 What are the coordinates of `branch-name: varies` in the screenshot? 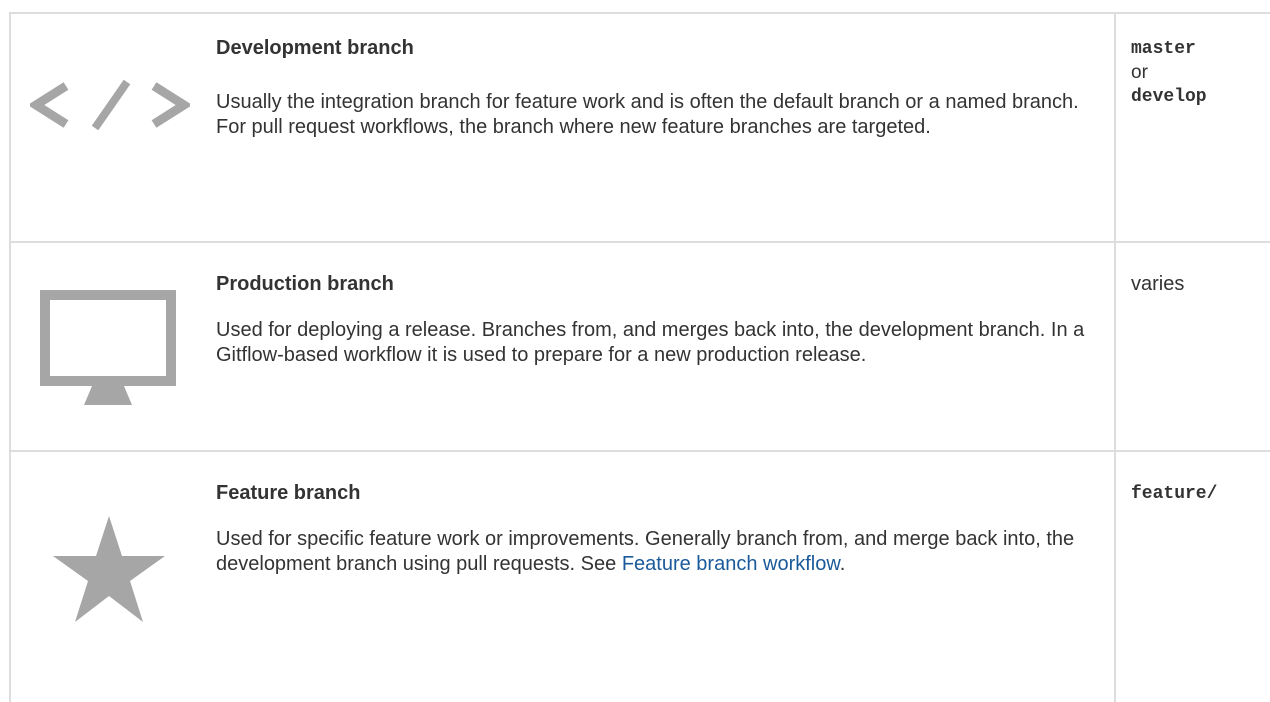 It's located at (1158, 284).